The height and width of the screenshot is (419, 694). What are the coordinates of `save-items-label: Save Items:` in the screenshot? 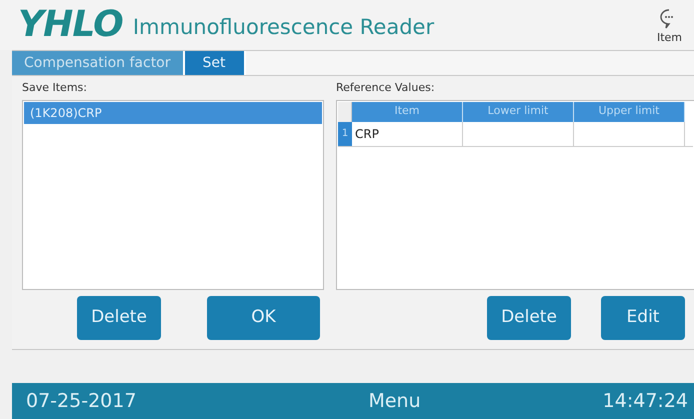 It's located at (55, 88).